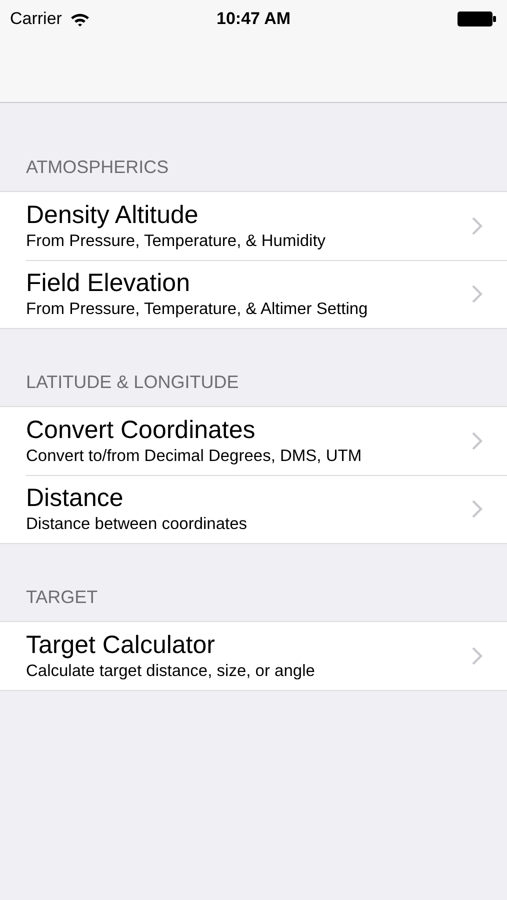 This screenshot has width=507, height=900. I want to click on item-title: Target Calculator, so click(121, 645).